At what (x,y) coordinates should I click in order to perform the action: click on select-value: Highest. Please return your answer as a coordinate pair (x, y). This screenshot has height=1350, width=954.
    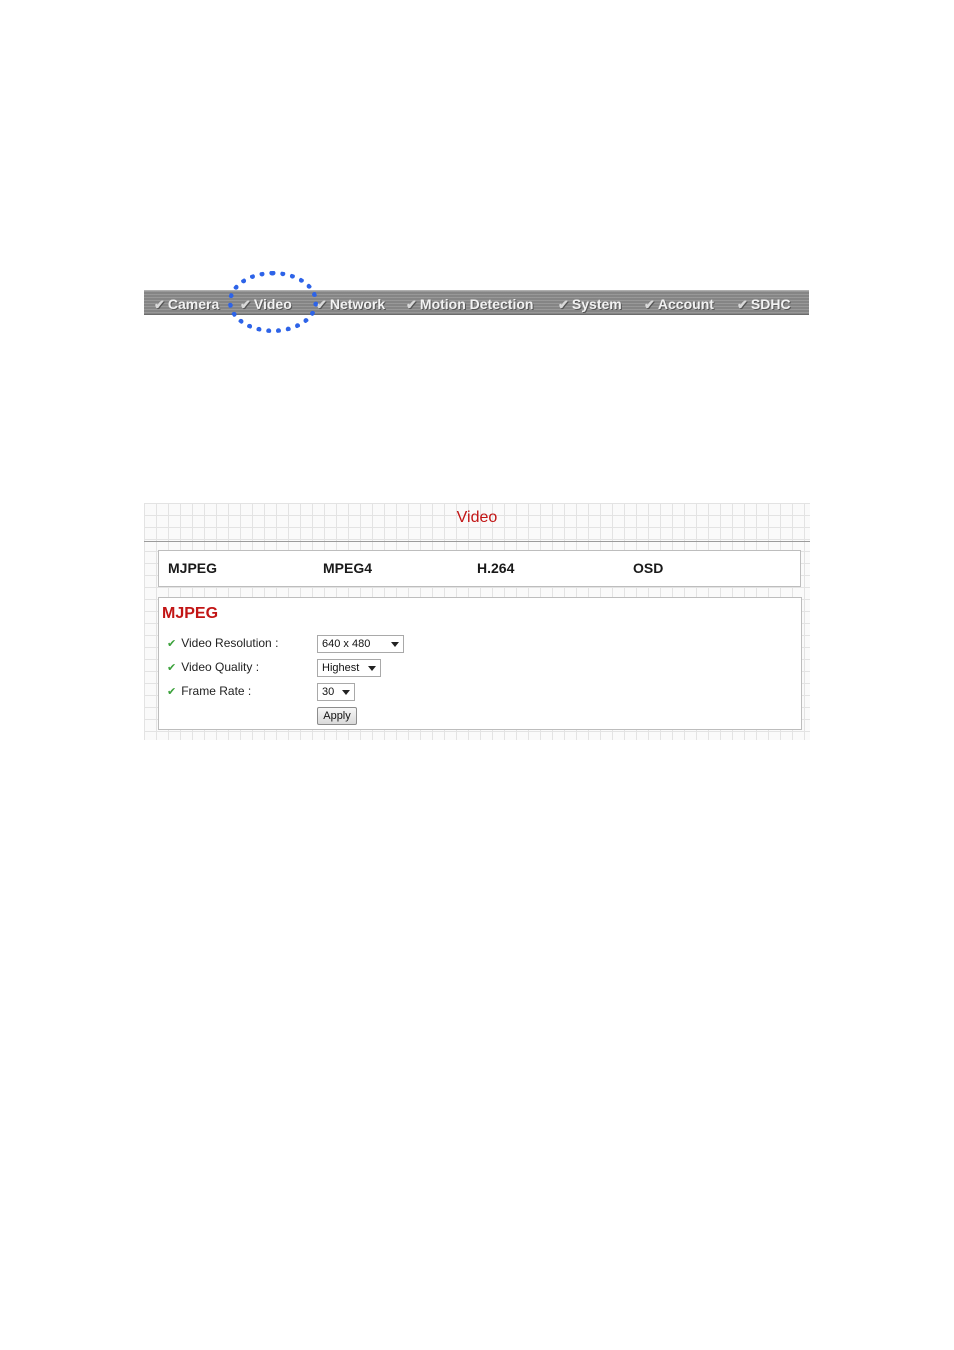
    Looking at the image, I should click on (341, 668).